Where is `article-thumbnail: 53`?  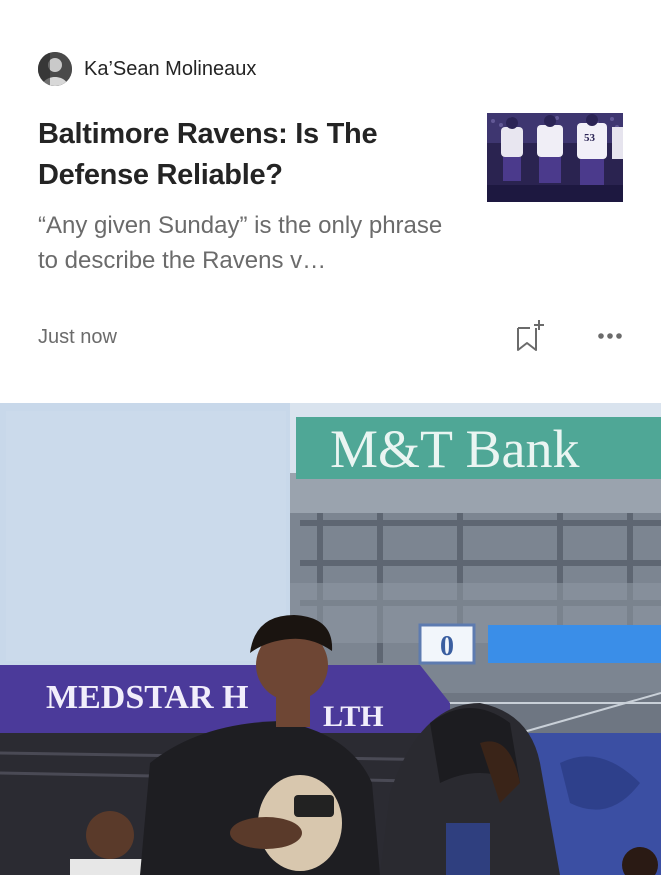 article-thumbnail: 53 is located at coordinates (555, 157).